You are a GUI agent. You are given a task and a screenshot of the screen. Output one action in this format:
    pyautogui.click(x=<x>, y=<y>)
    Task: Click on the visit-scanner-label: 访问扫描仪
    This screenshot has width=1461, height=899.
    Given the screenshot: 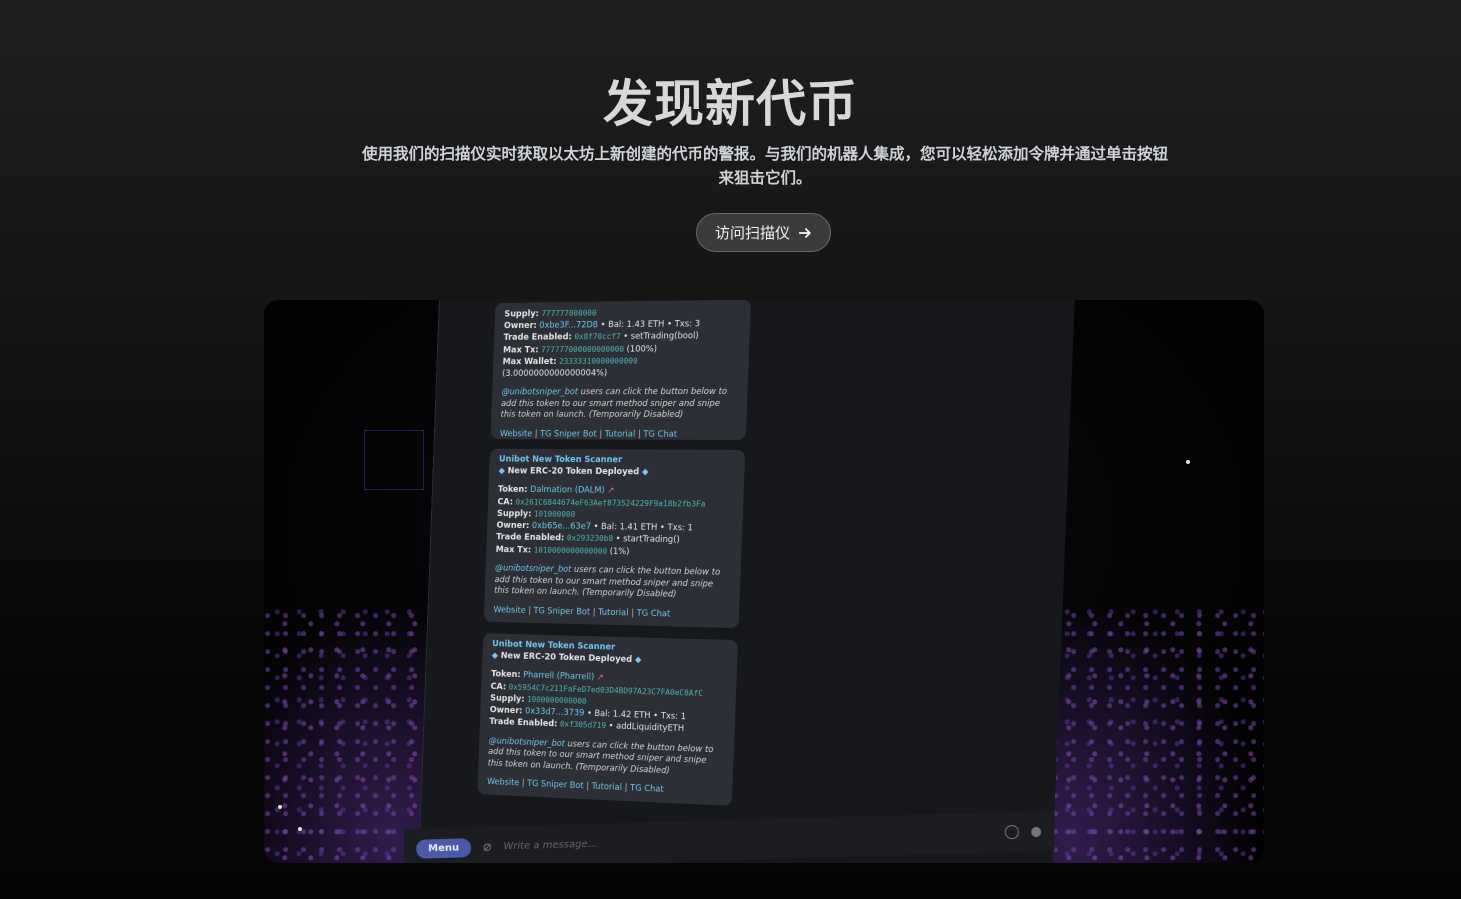 What is the action you would take?
    pyautogui.click(x=752, y=233)
    